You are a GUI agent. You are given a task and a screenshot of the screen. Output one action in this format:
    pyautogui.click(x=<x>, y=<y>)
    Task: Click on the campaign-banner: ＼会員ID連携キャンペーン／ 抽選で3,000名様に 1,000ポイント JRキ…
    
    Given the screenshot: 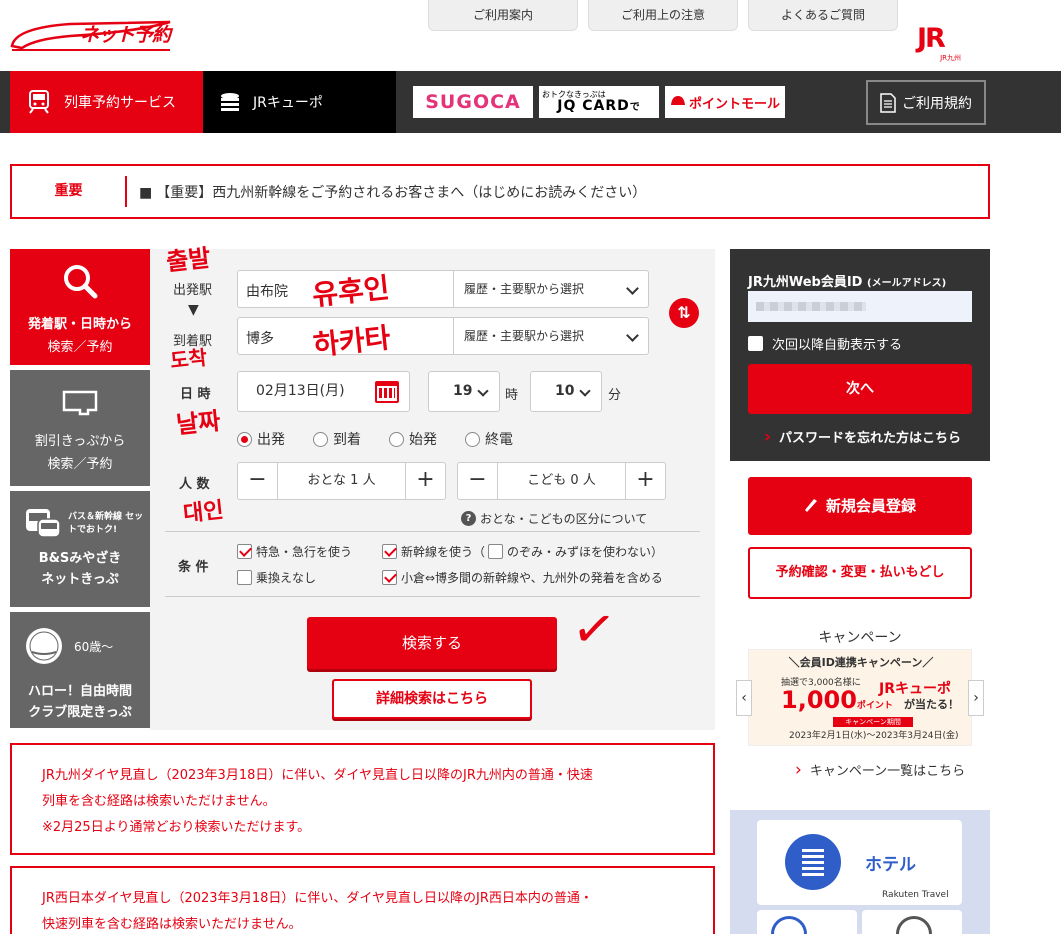 What is the action you would take?
    pyautogui.click(x=860, y=697)
    